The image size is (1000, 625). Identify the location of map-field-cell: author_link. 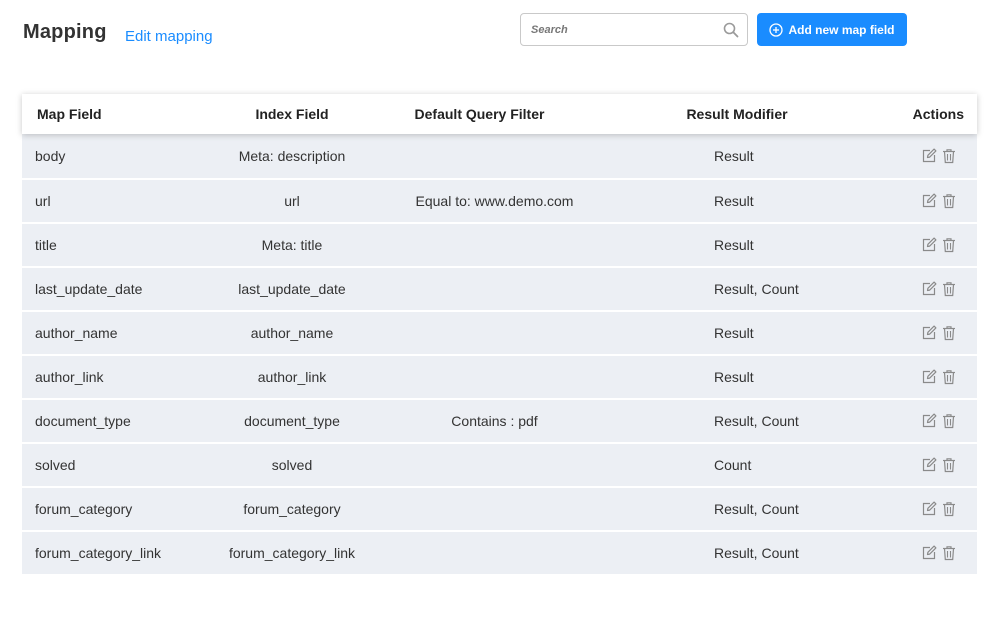
(69, 377).